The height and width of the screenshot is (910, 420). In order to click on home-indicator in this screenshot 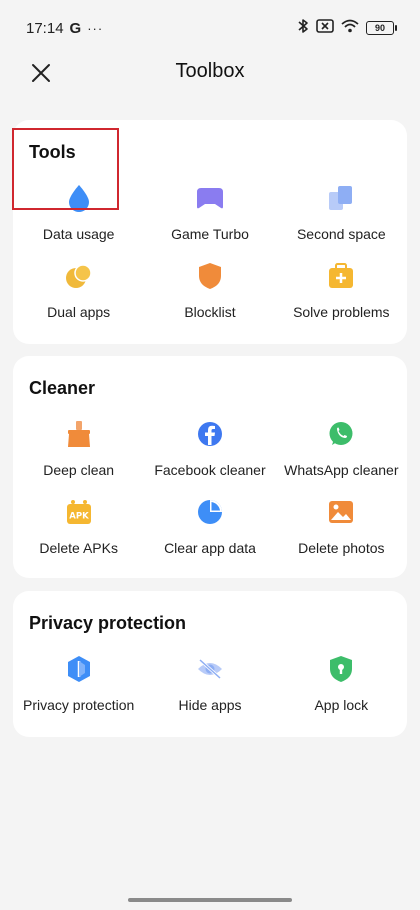, I will do `click(210, 900)`.